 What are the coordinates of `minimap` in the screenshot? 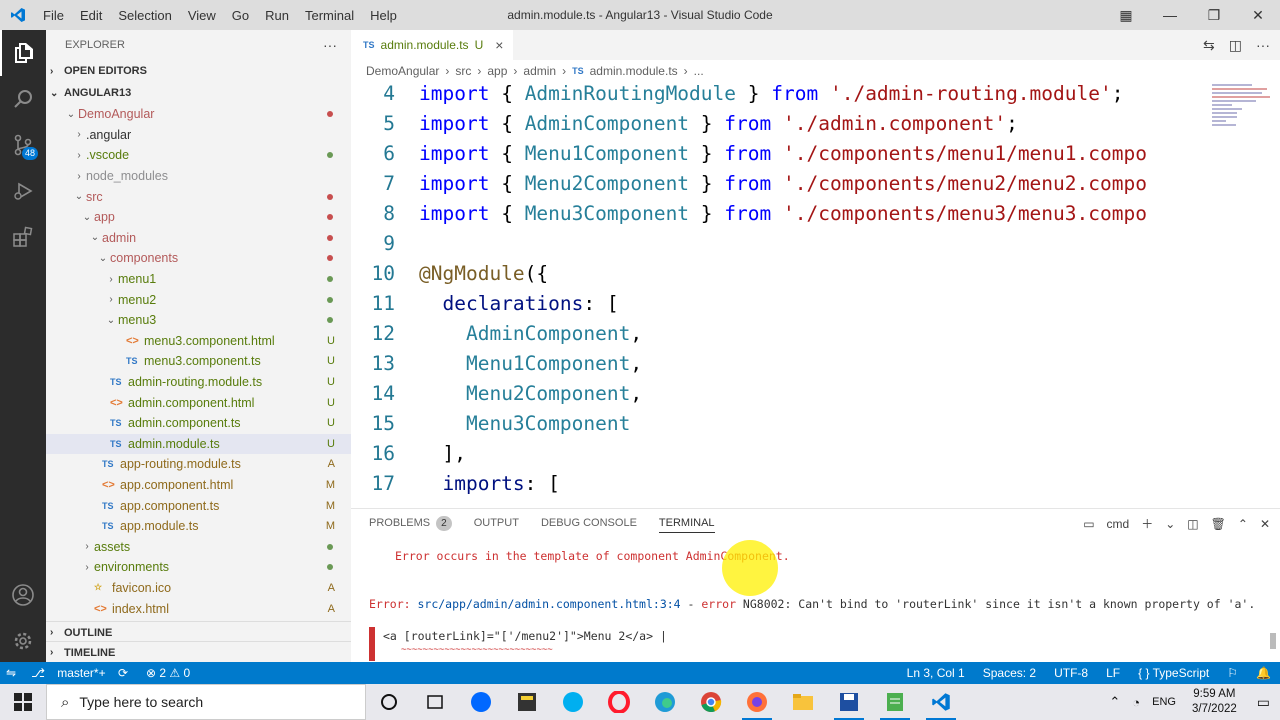 It's located at (1241, 112).